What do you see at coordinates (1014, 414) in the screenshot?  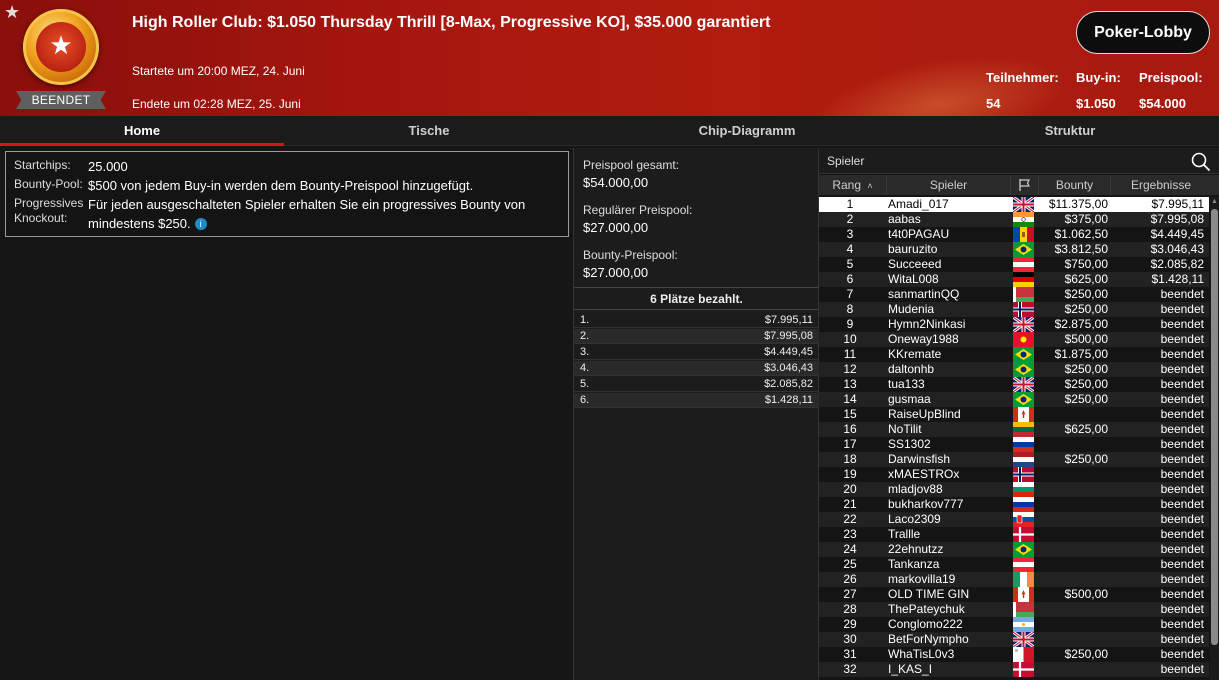 I see `player-row: 15 RaiseUpBlind beendet` at bounding box center [1014, 414].